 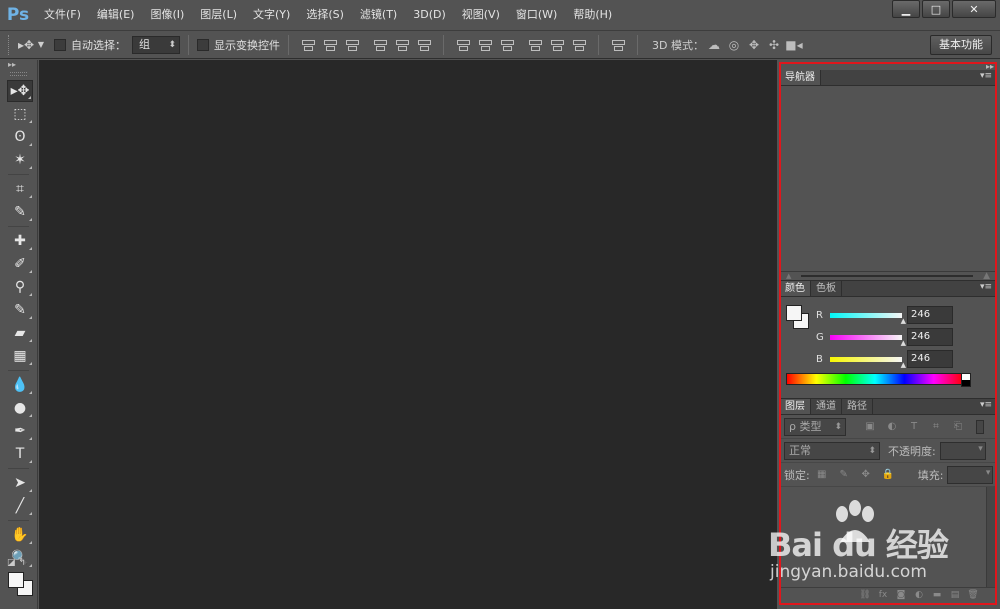 What do you see at coordinates (857, 406) in the screenshot?
I see `tab-paths: 路径` at bounding box center [857, 406].